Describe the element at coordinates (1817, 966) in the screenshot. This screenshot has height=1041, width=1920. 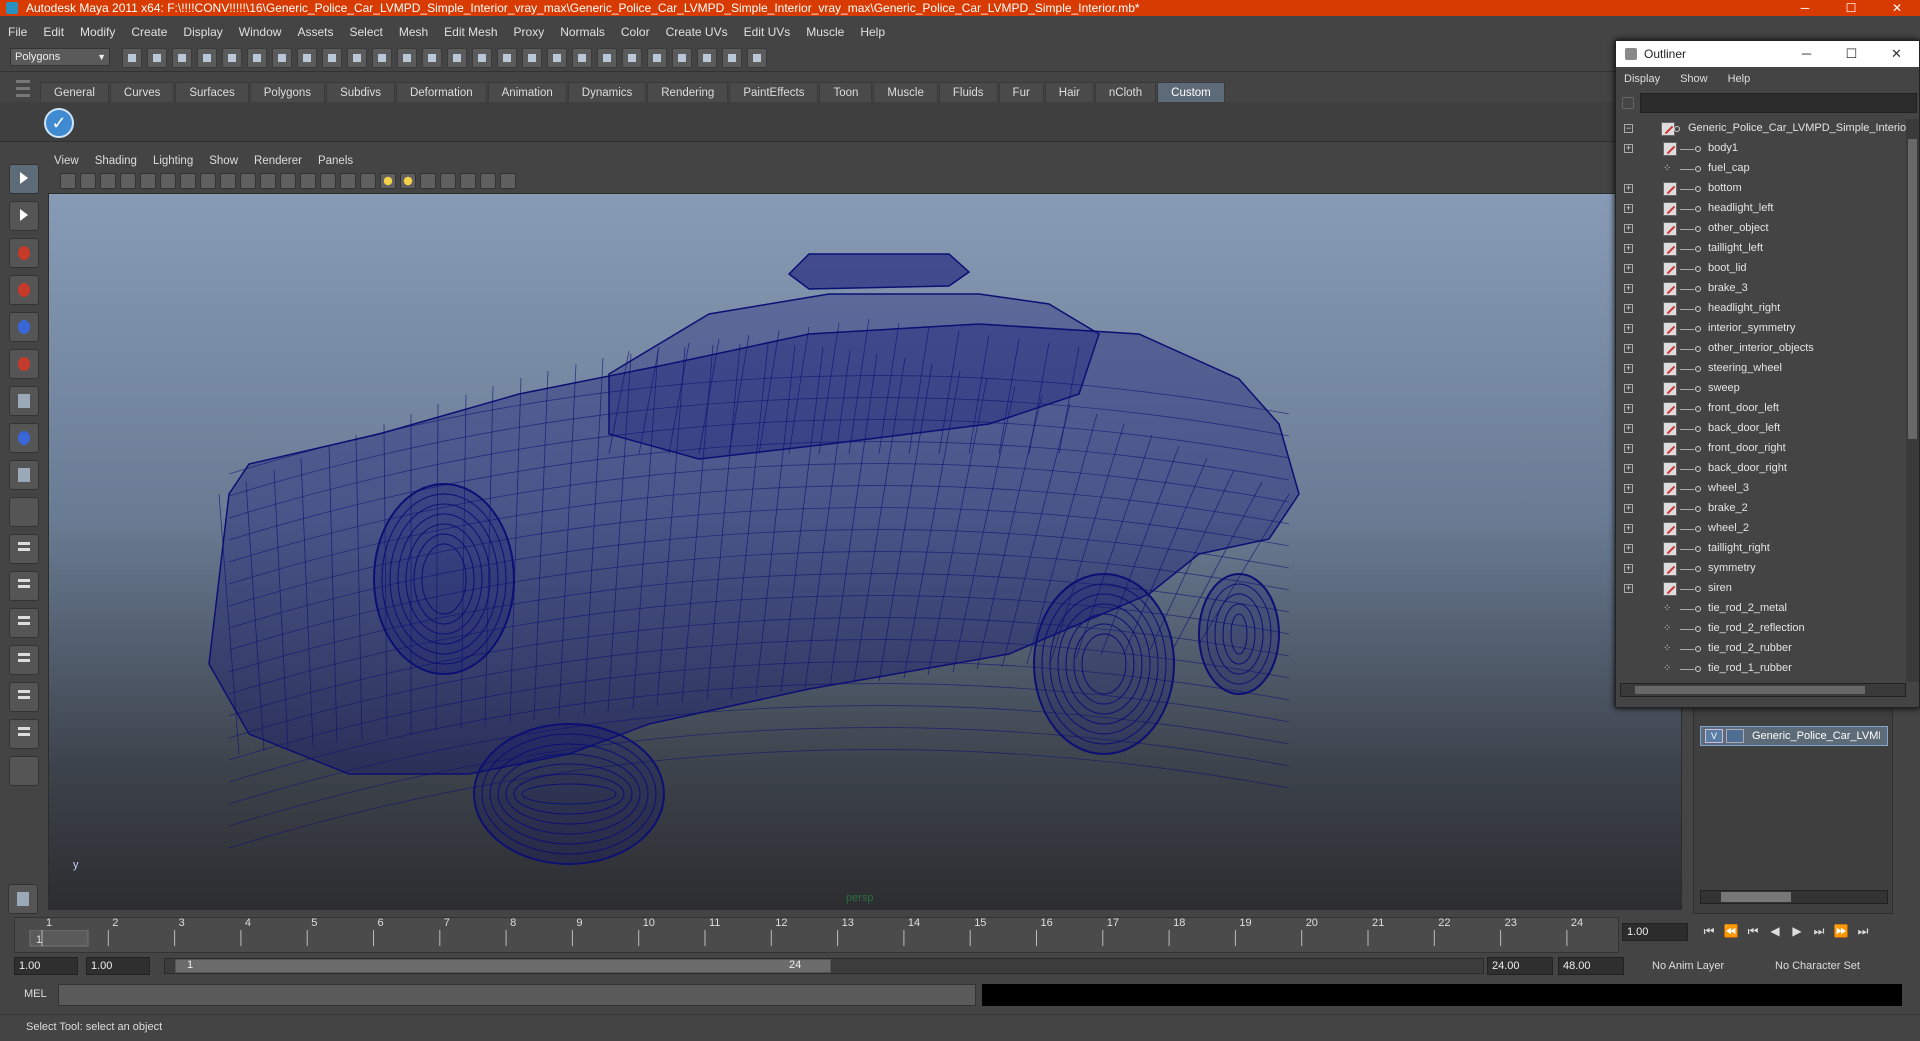
I see `character-set-dropdown: No Character Set` at that location.